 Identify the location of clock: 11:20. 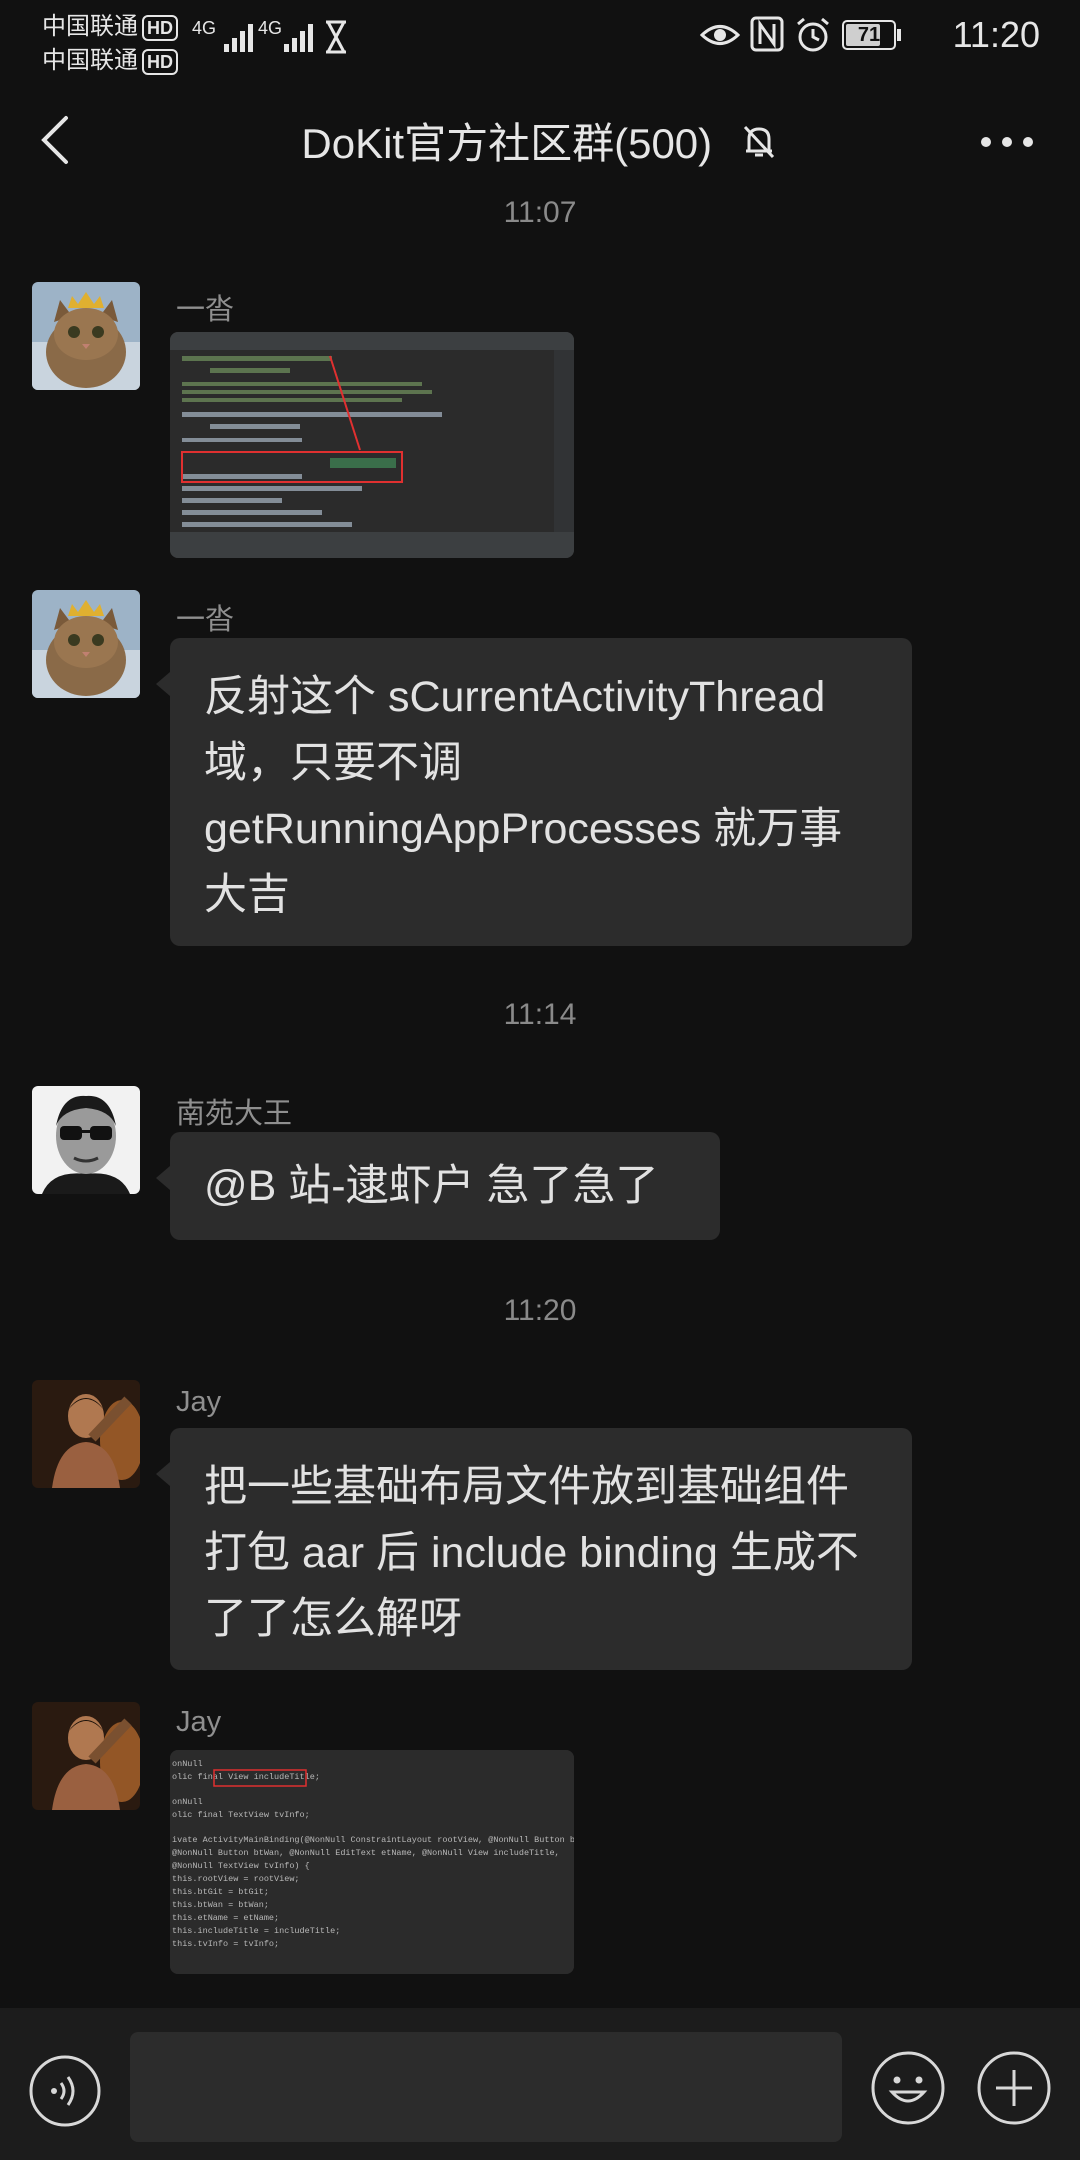
(996, 34).